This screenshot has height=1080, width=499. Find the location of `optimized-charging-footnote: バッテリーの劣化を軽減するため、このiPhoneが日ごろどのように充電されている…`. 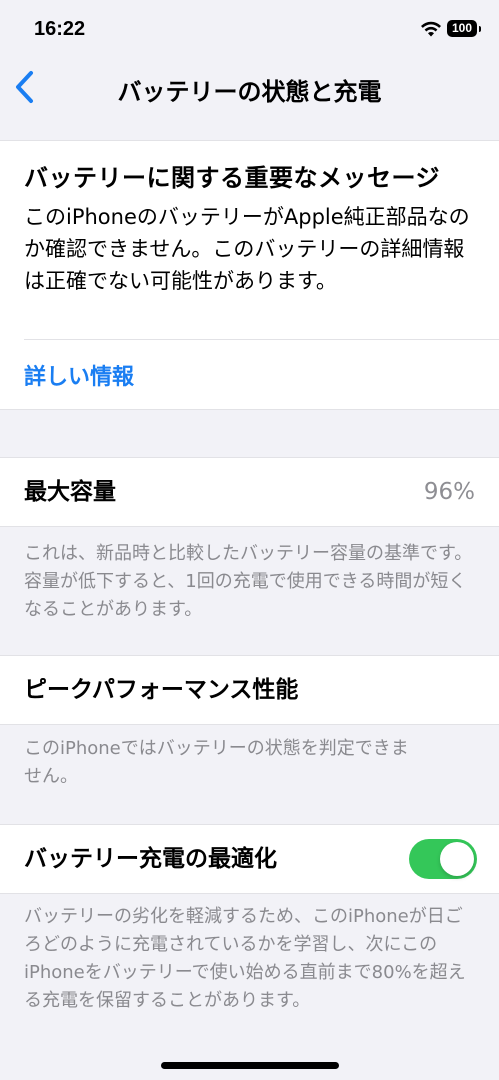

optimized-charging-footnote: バッテリーの劣化を軽減するため、このiPhoneが日ごろどのように充電されている… is located at coordinates (245, 958).